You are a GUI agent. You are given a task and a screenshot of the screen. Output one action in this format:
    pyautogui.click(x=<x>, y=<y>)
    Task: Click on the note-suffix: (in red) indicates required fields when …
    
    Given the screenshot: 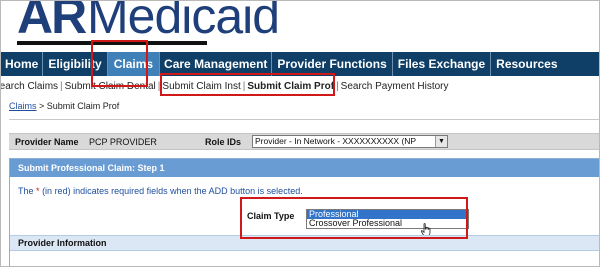 What is the action you would take?
    pyautogui.click(x=172, y=191)
    